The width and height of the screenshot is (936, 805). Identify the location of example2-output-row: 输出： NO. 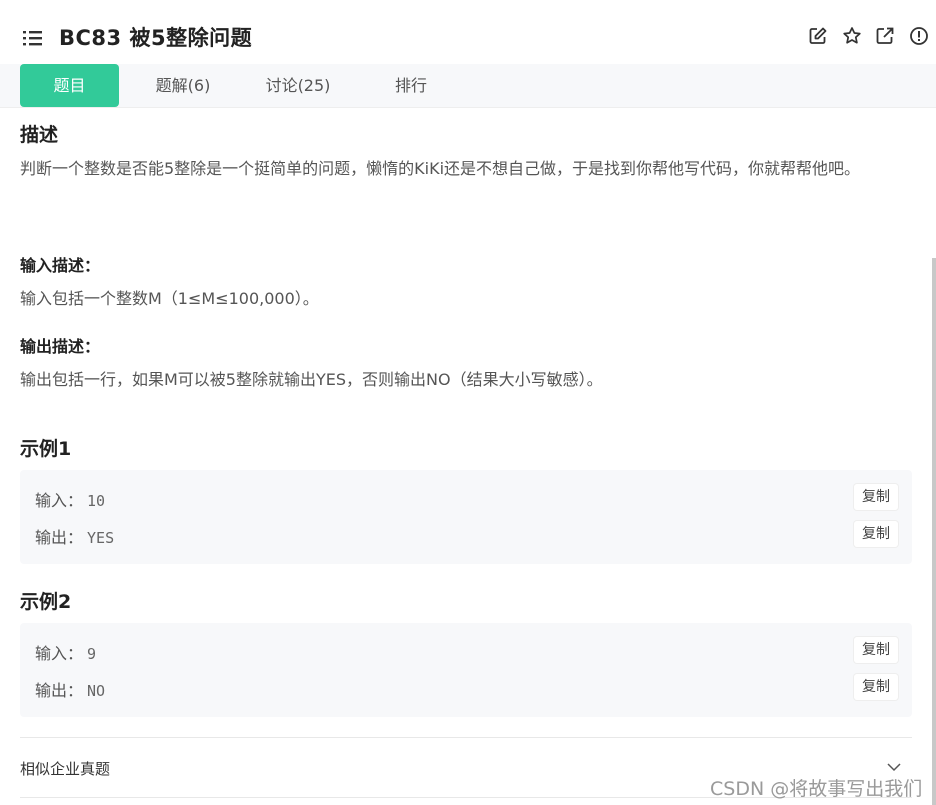
(70, 689).